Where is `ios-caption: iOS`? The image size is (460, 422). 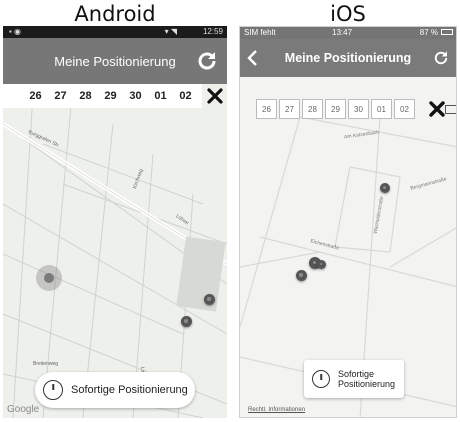
ios-caption: iOS is located at coordinates (348, 14).